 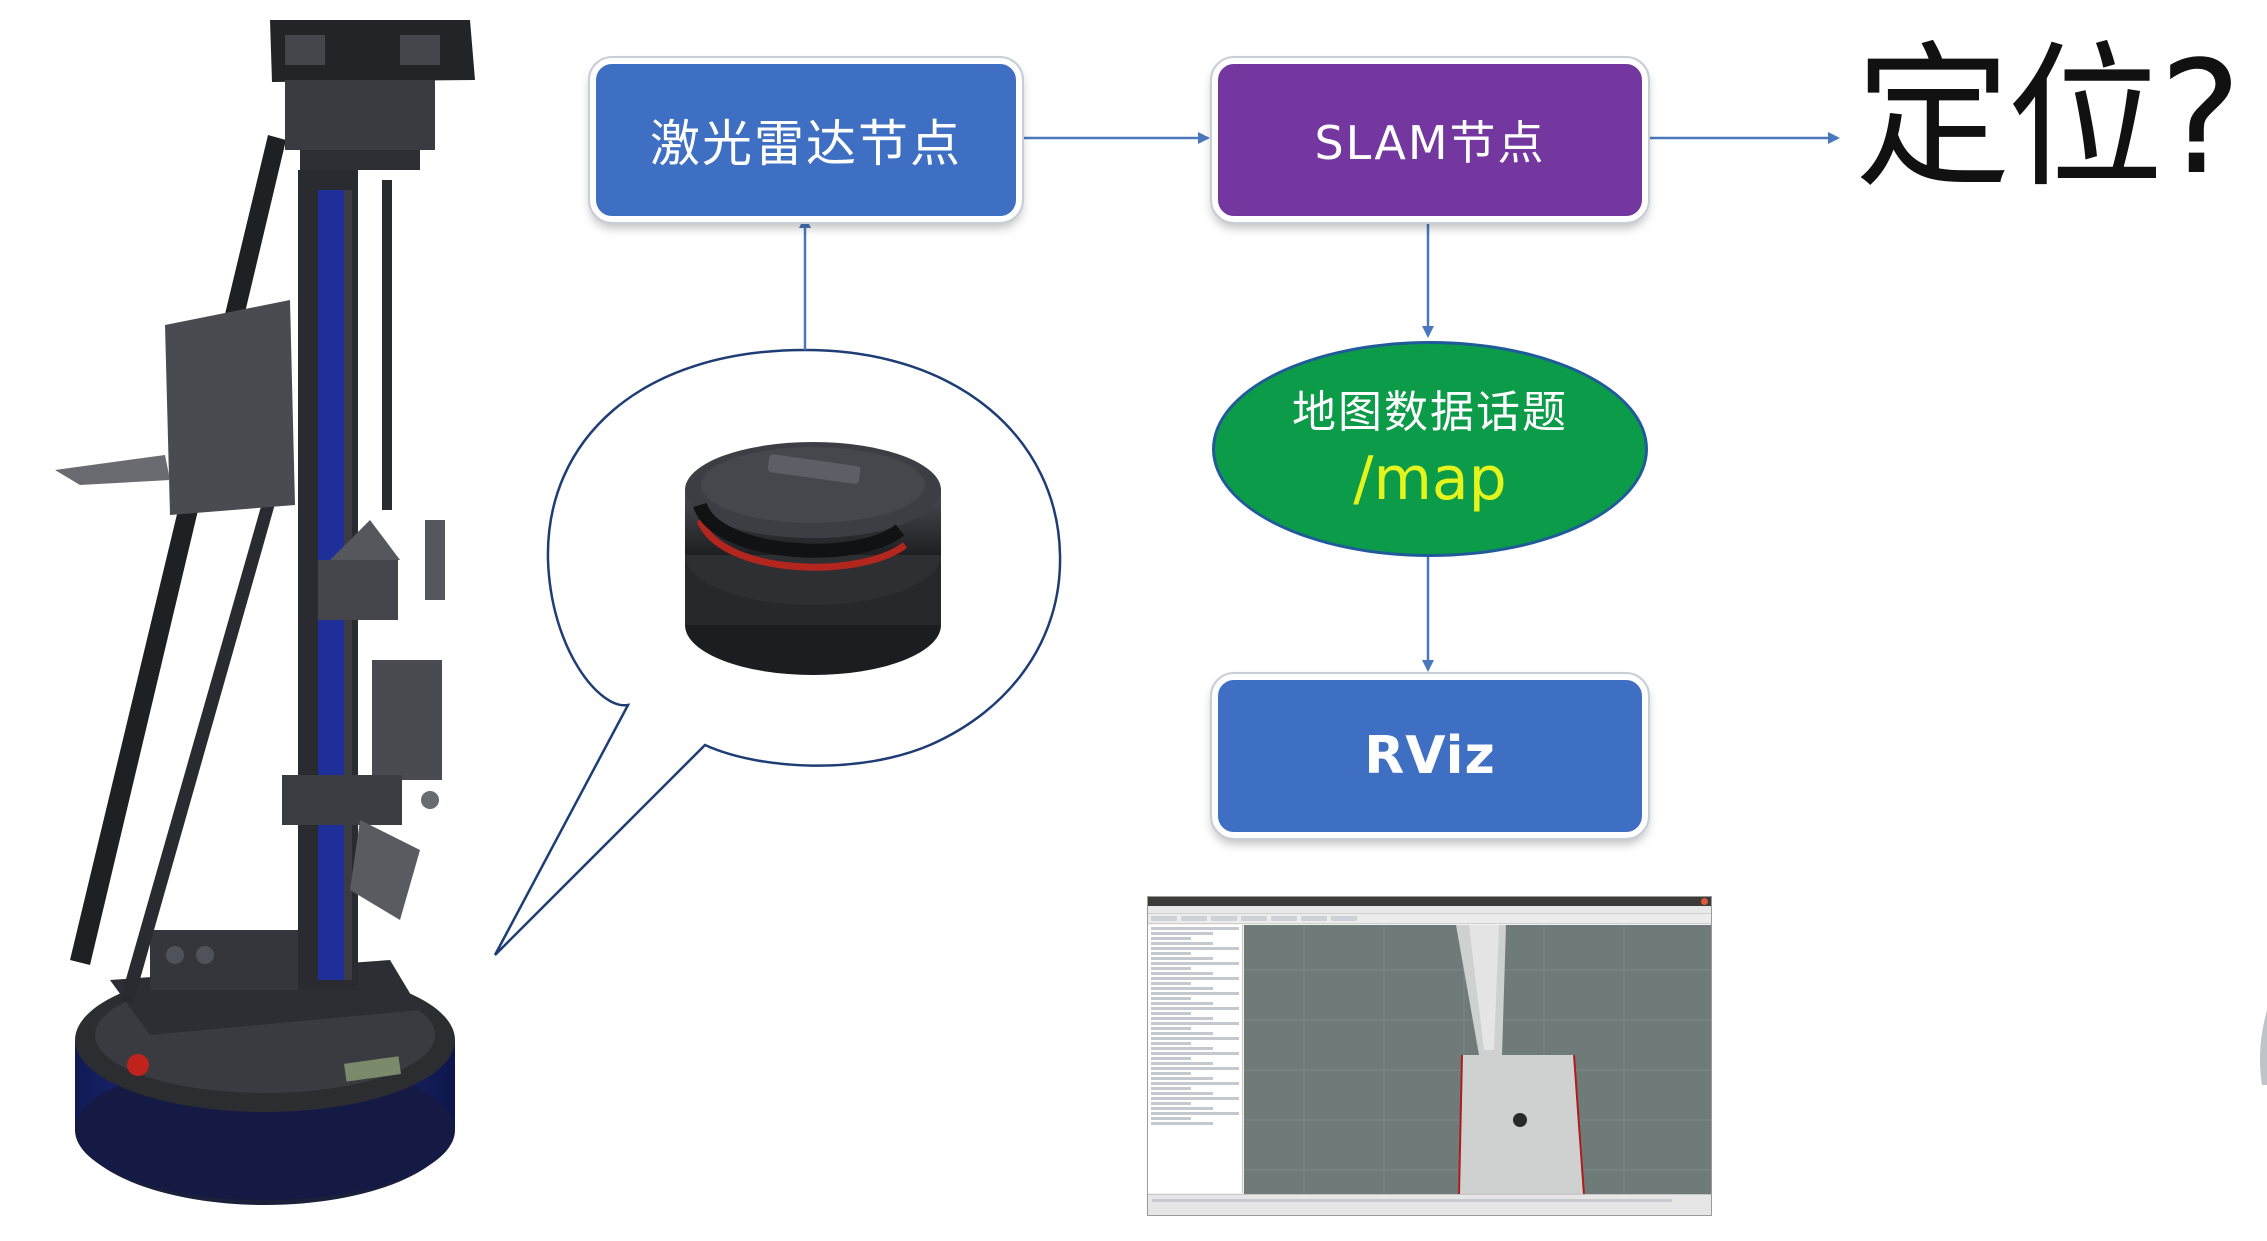 I want to click on rviz-toolbar, so click(x=1429, y=919).